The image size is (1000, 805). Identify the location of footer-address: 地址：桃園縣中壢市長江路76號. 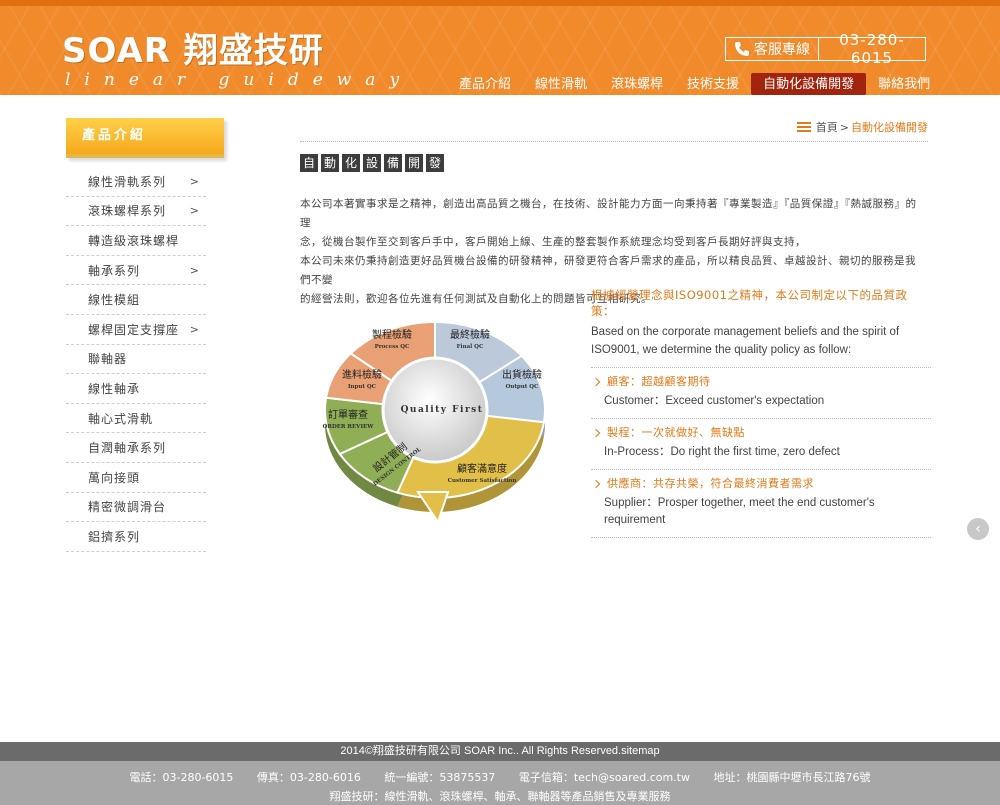
(792, 777).